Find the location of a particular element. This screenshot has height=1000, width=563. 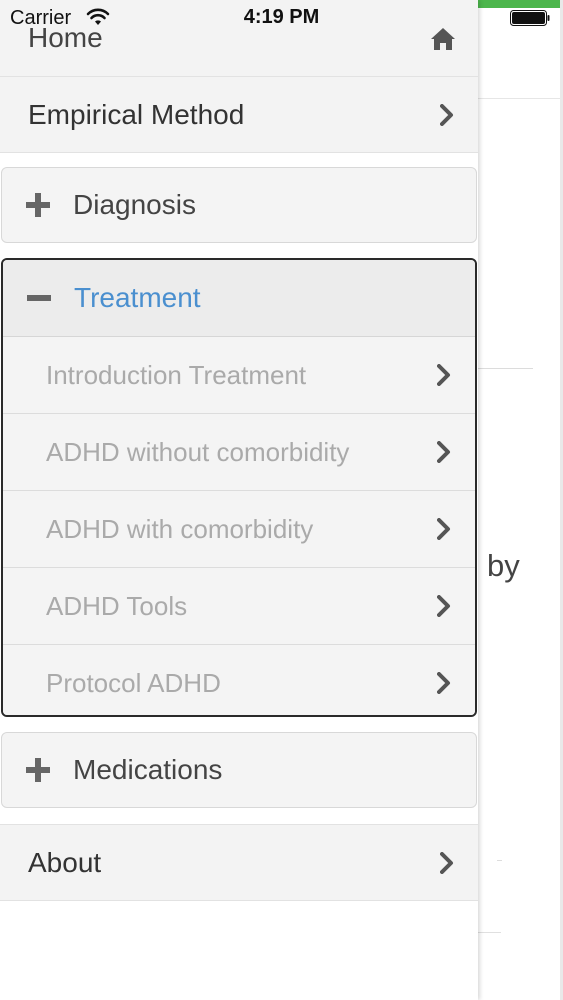

accordion-medications: Medications is located at coordinates (239, 770).